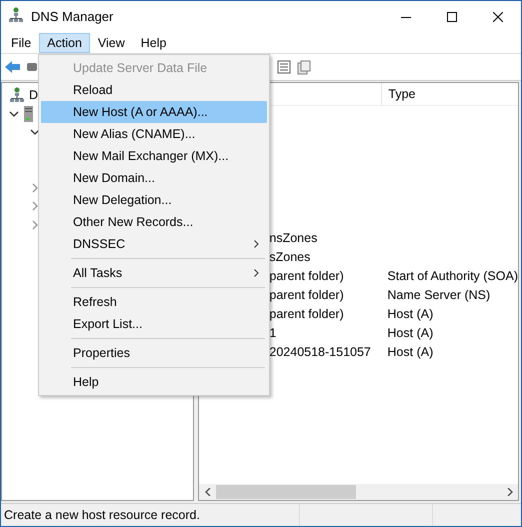 This screenshot has height=527, width=522. What do you see at coordinates (293, 237) in the screenshot?
I see `record-name: nsZones` at bounding box center [293, 237].